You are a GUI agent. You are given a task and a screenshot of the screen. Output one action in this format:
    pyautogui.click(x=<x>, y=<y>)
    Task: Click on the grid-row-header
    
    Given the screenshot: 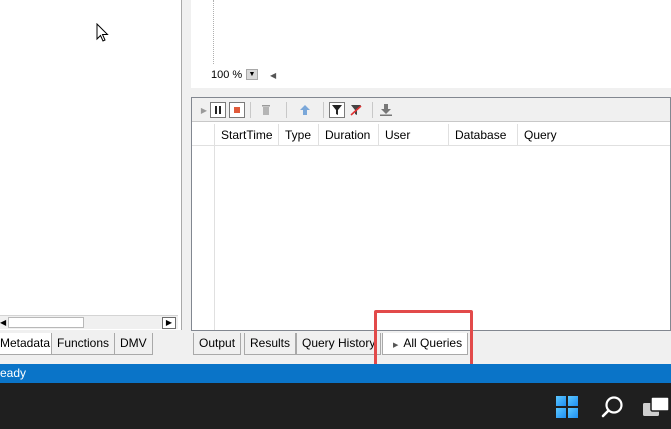 What is the action you would take?
    pyautogui.click(x=203, y=135)
    